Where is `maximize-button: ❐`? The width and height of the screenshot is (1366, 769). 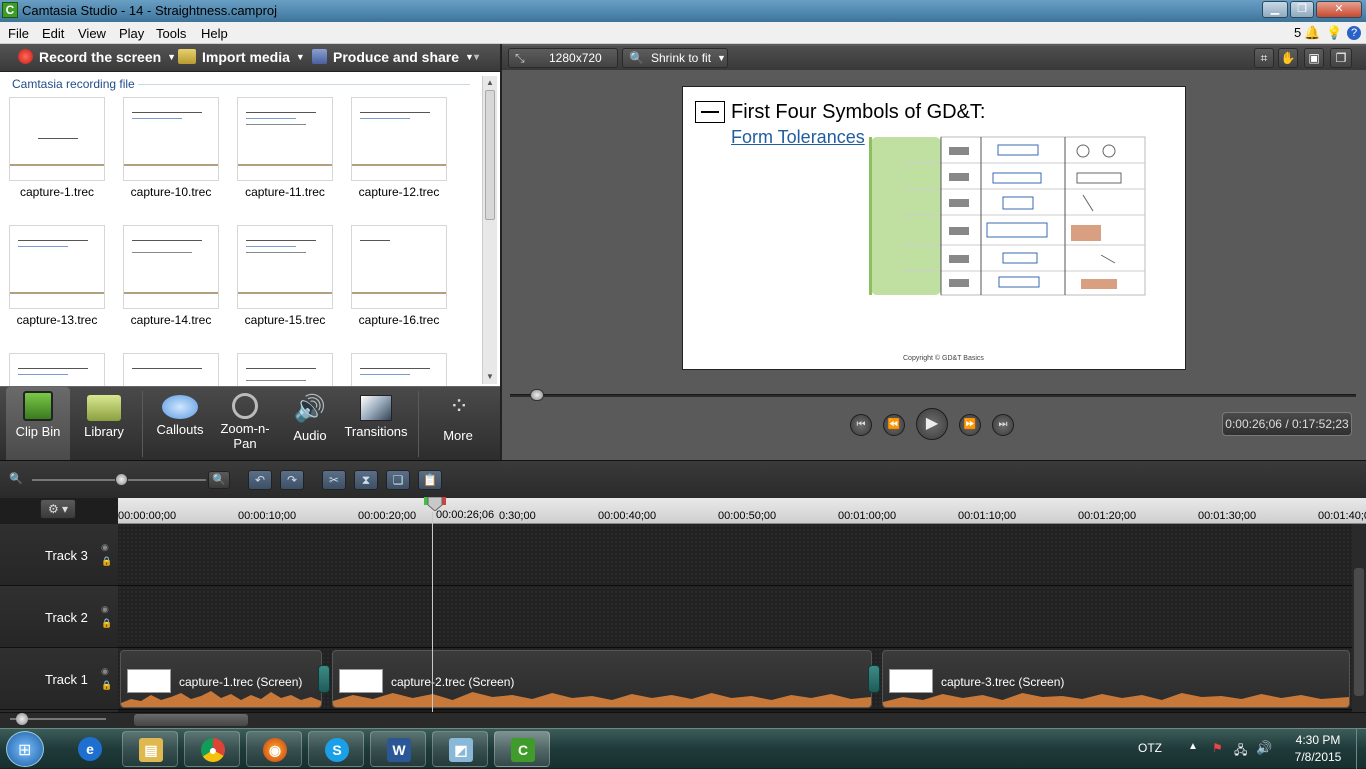
maximize-button: ❐ is located at coordinates (1302, 9).